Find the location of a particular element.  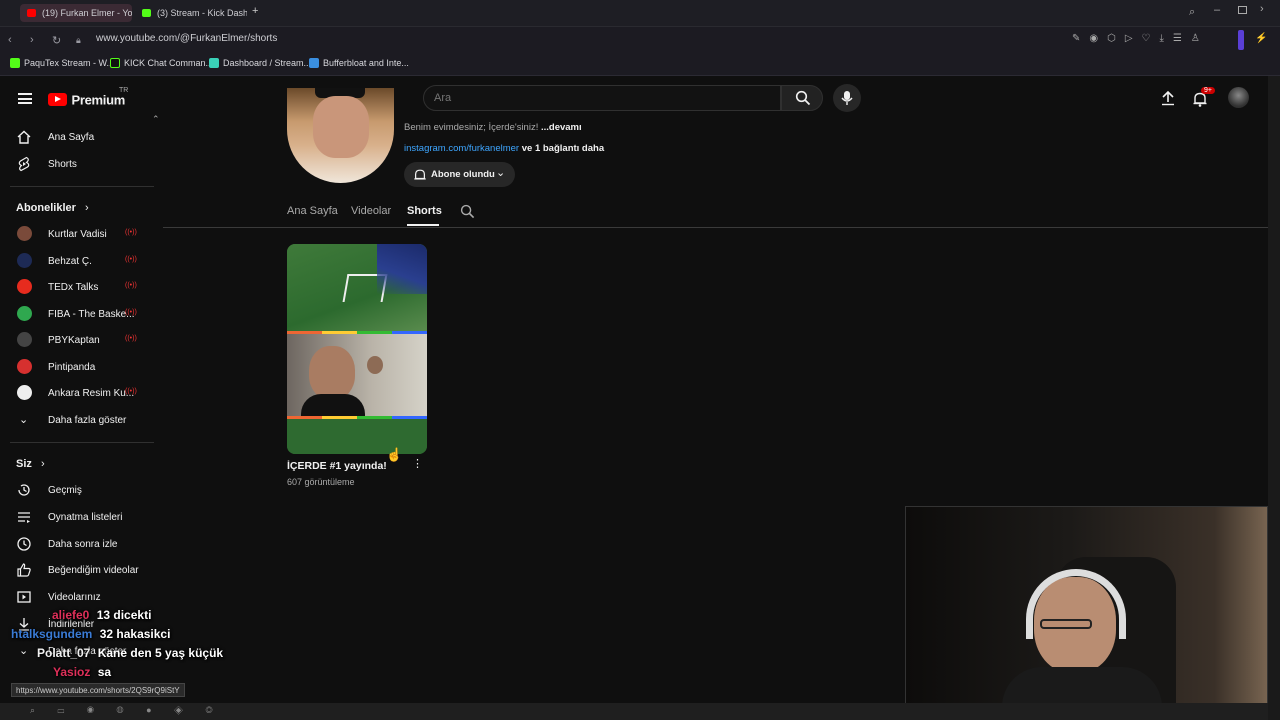

more-links: ve 1 bağlantı daha is located at coordinates (563, 148).